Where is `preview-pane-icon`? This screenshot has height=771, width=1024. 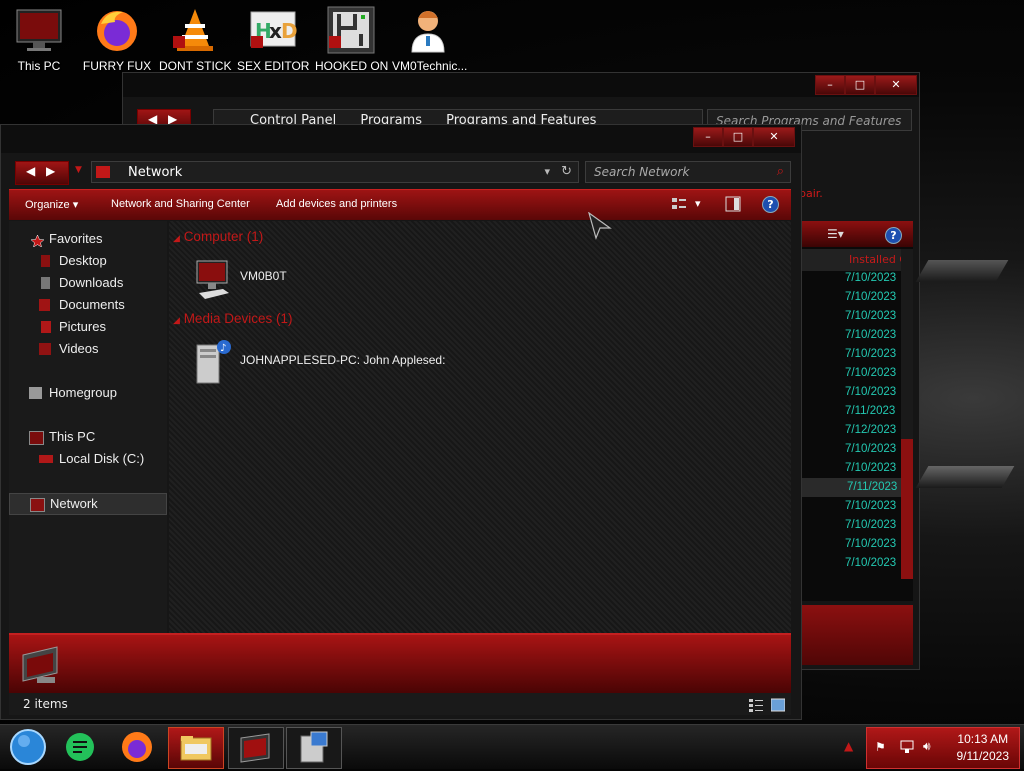 preview-pane-icon is located at coordinates (733, 204).